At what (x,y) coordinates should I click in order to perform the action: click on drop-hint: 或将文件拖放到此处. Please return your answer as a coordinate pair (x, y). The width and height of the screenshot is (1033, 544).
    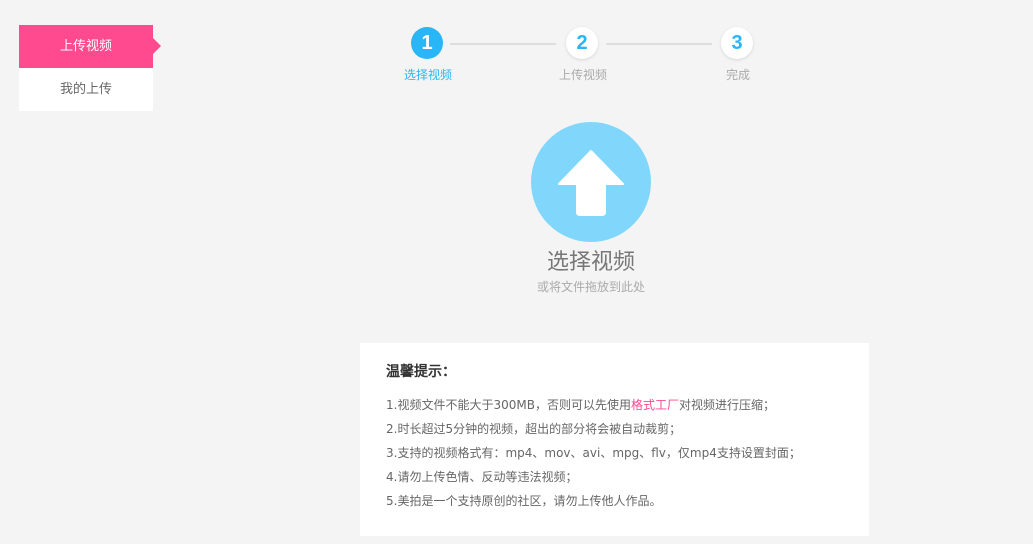
    Looking at the image, I should click on (590, 287).